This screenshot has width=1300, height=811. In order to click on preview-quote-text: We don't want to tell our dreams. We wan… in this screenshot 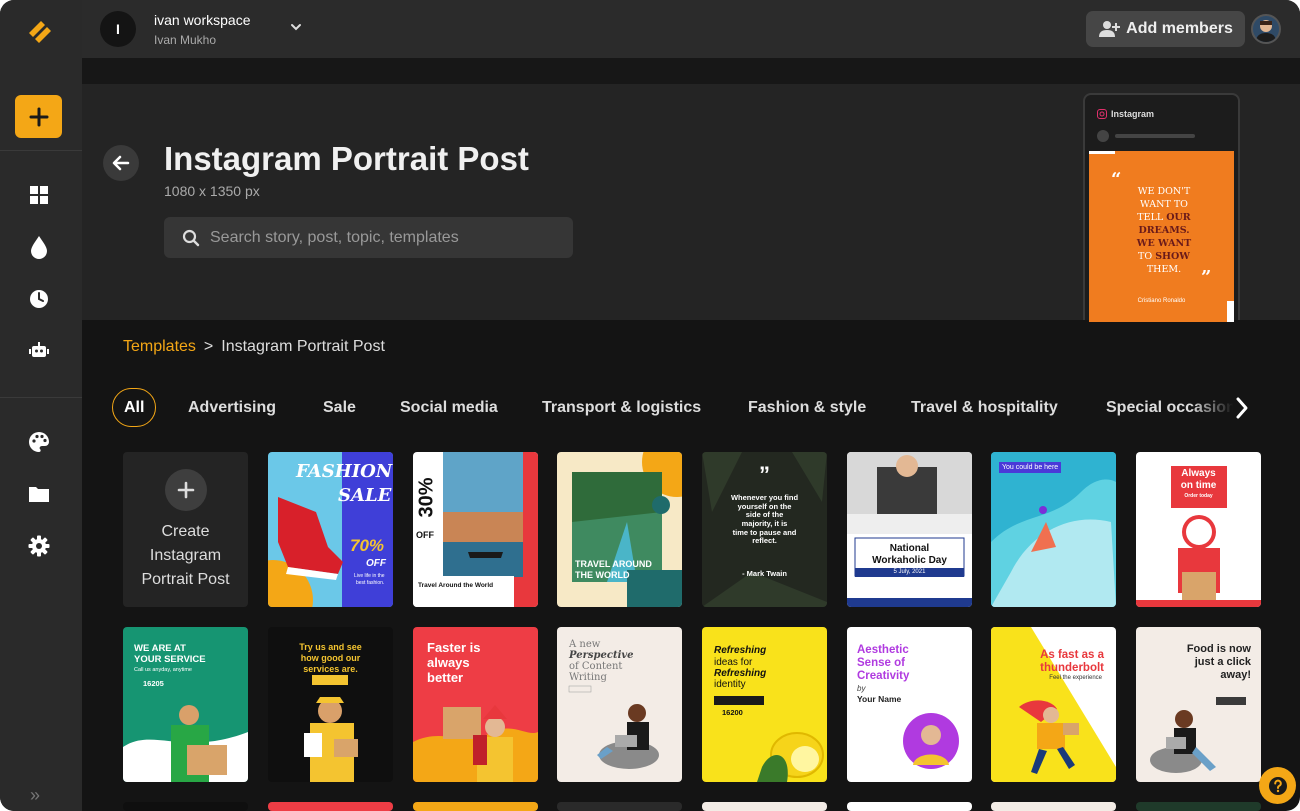, I will do `click(1164, 230)`.